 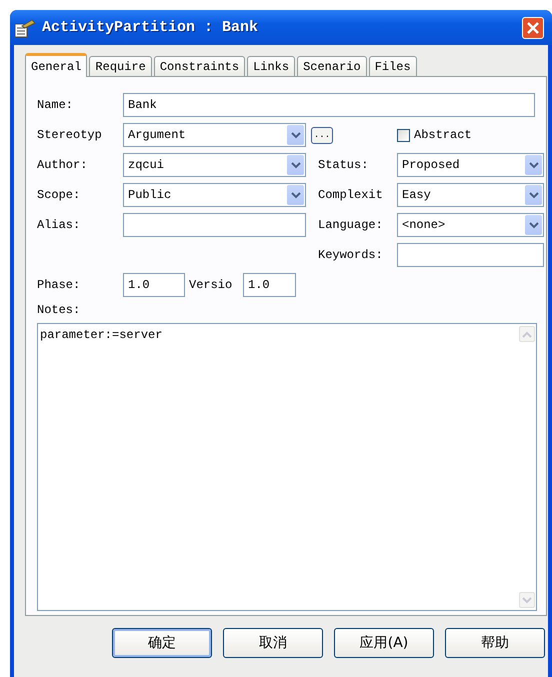 What do you see at coordinates (55, 105) in the screenshot?
I see `field-label: Name:` at bounding box center [55, 105].